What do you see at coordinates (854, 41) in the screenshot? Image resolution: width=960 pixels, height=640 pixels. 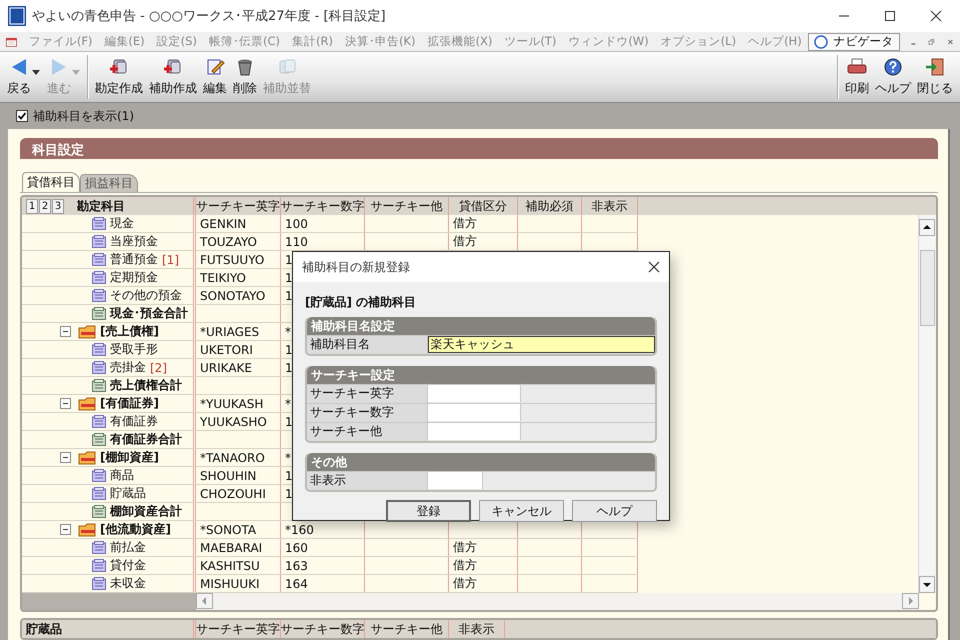 I see `navigator-button: ナビゲータ` at bounding box center [854, 41].